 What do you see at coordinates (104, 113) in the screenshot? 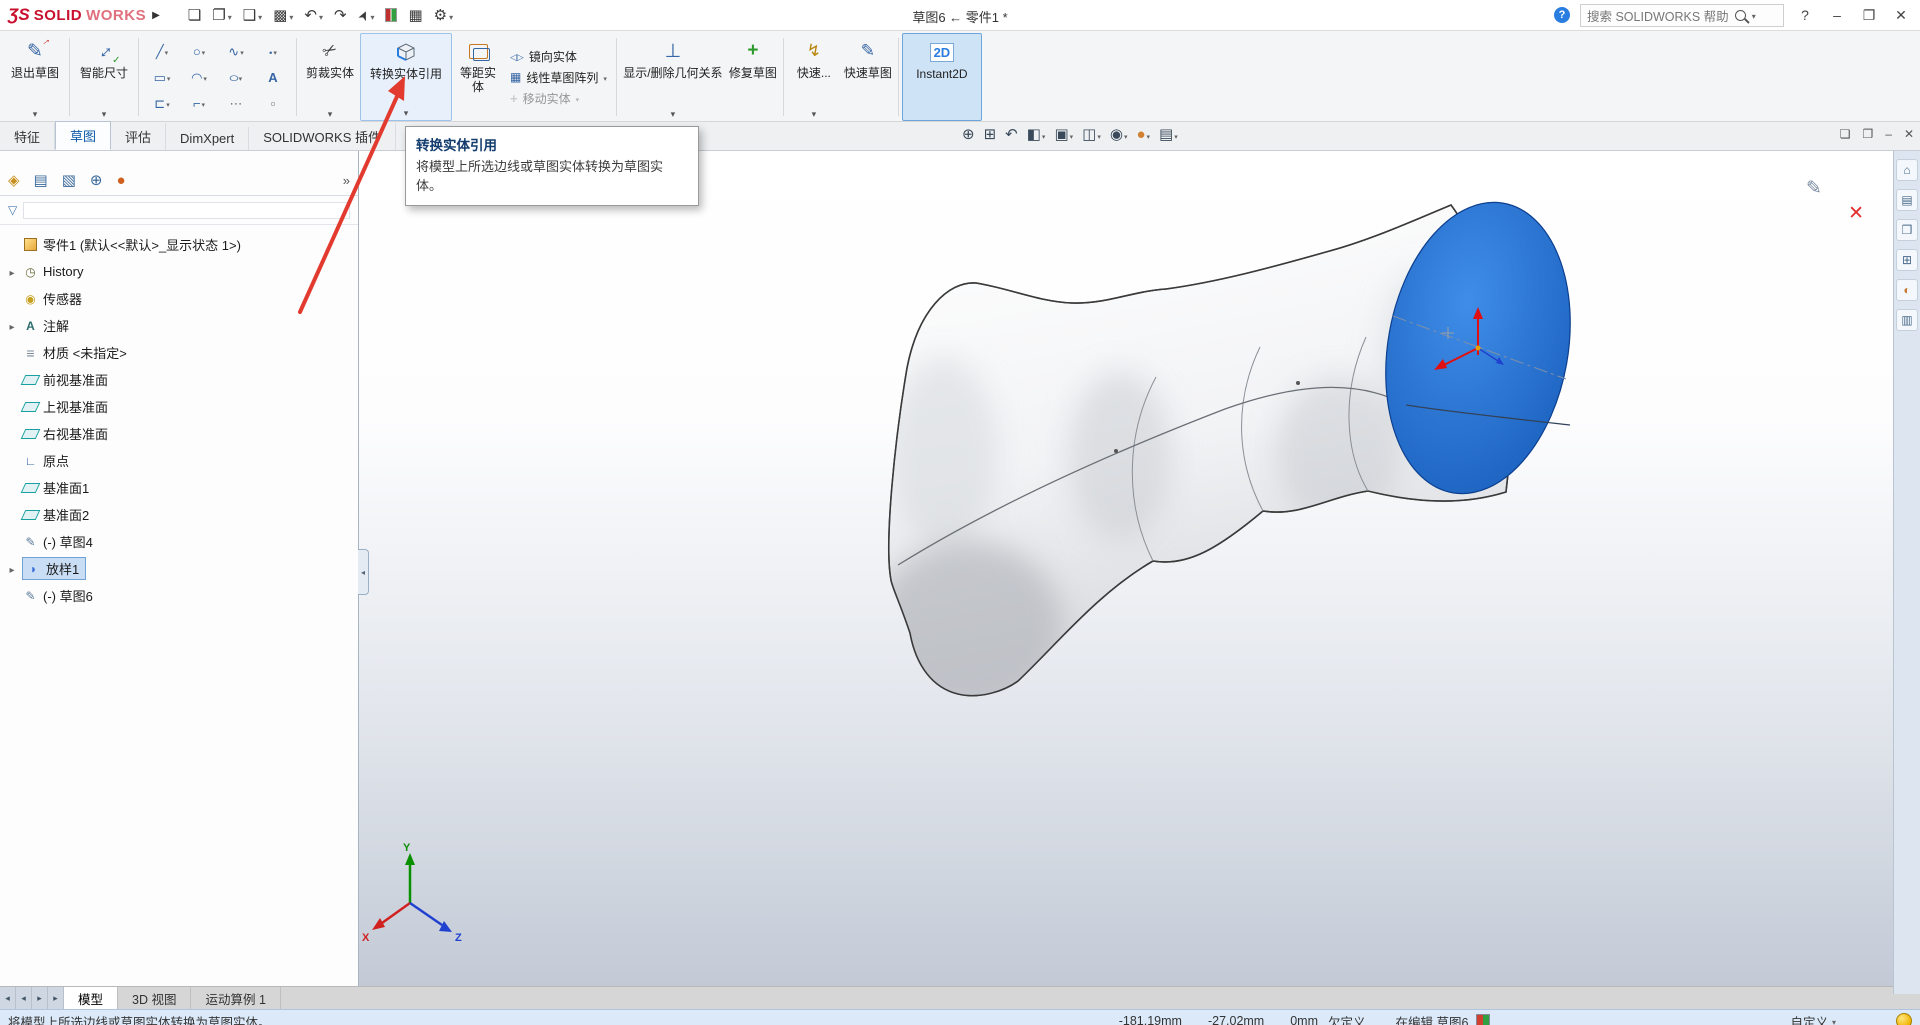
I see `smart-dimension-caret-icon` at bounding box center [104, 113].